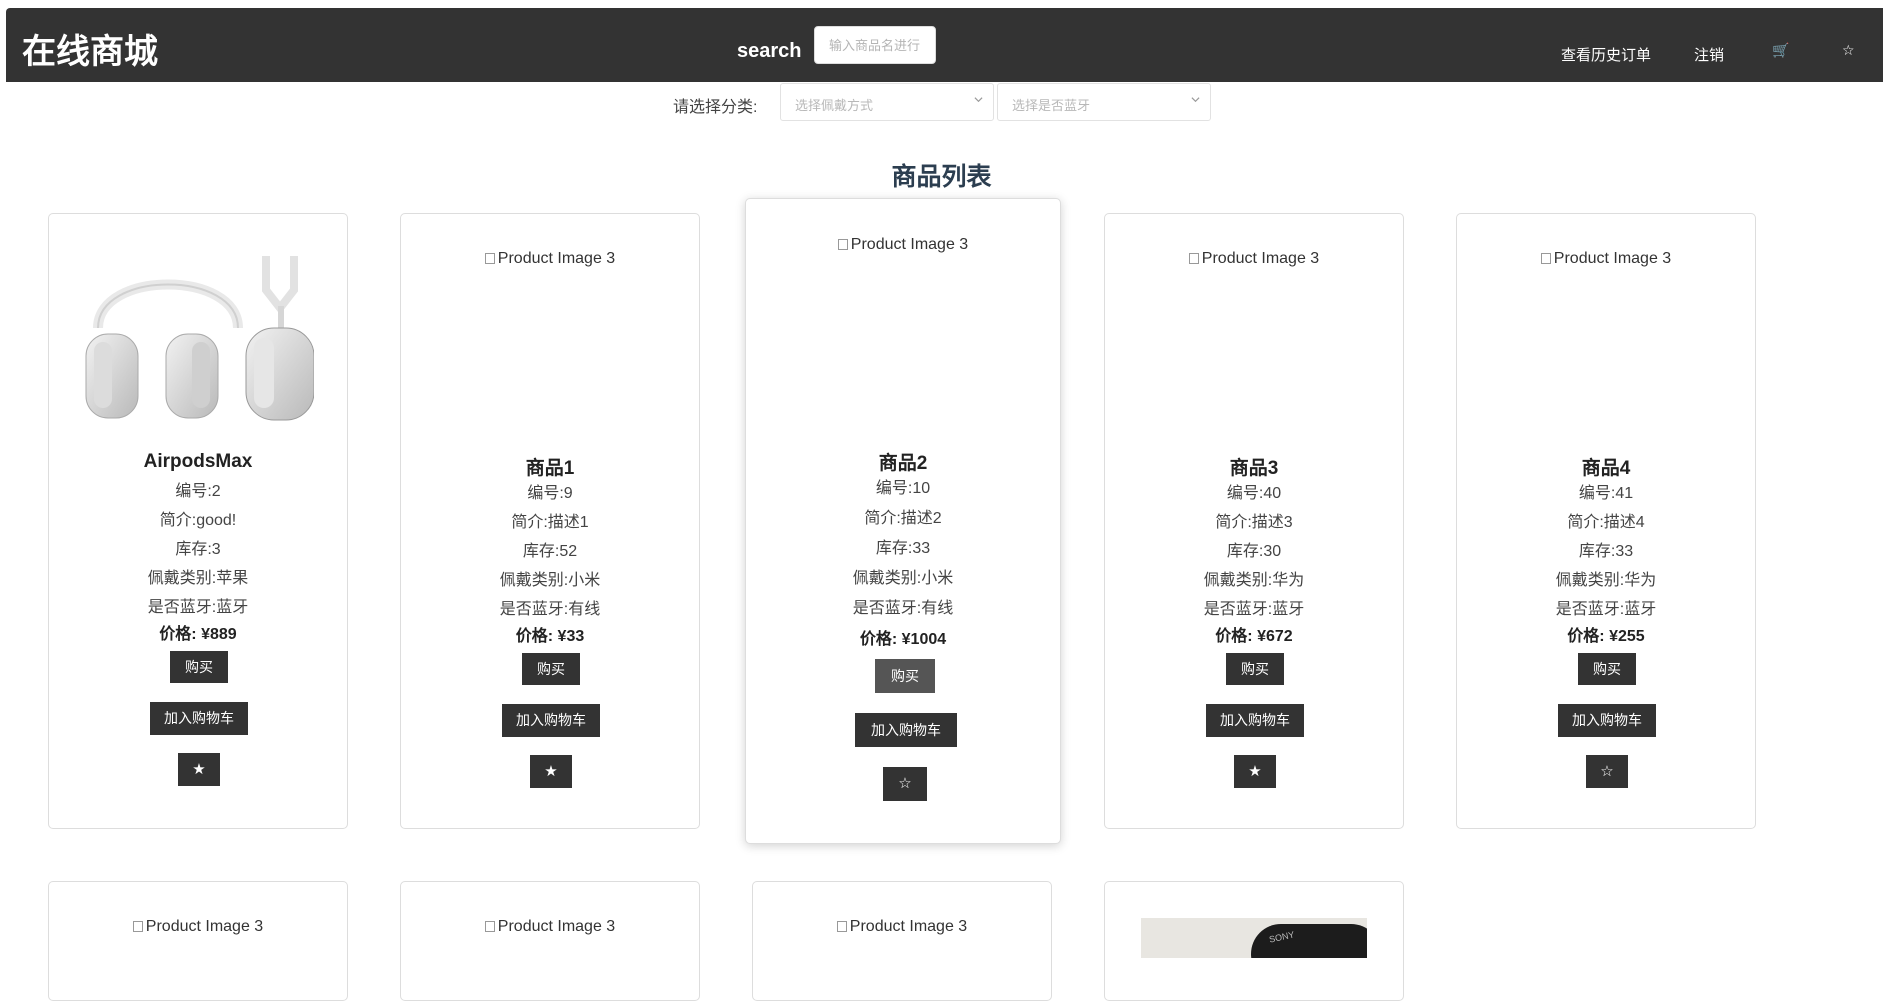 The image size is (1883, 1001). Describe the element at coordinates (903, 463) in the screenshot. I see `product-name: 商品2` at that location.